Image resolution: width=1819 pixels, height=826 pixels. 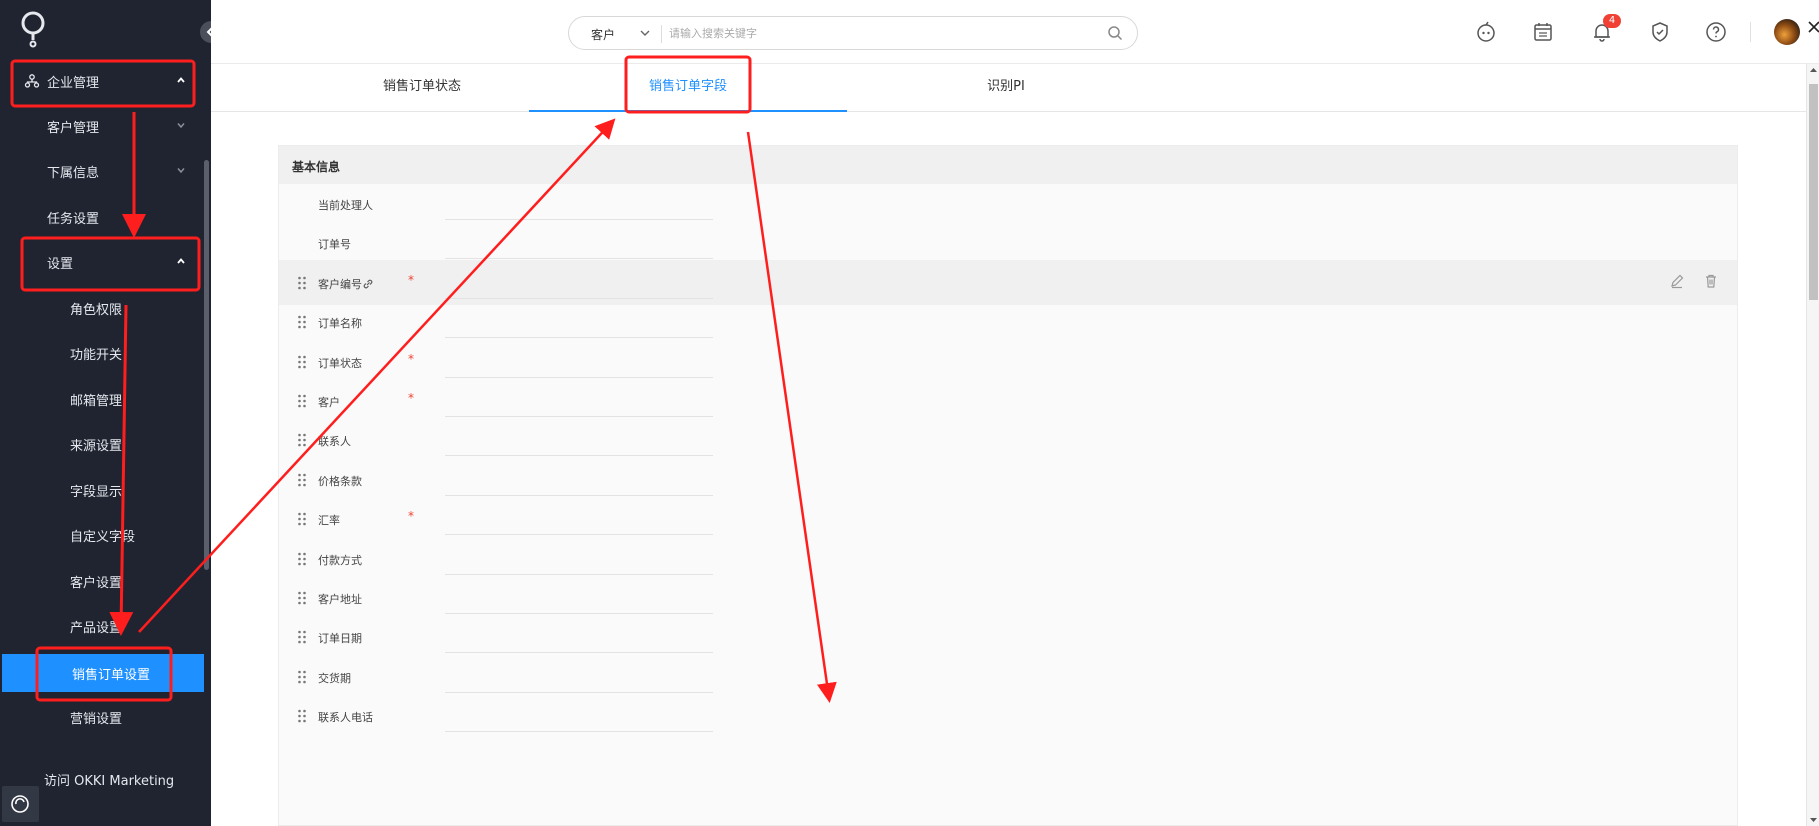 What do you see at coordinates (102, 399) in the screenshot?
I see `sidebar-item-mailbox-management: 邮箱管理` at bounding box center [102, 399].